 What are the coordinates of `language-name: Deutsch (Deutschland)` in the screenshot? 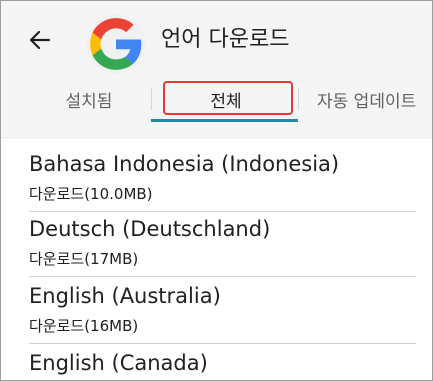 It's located at (150, 229).